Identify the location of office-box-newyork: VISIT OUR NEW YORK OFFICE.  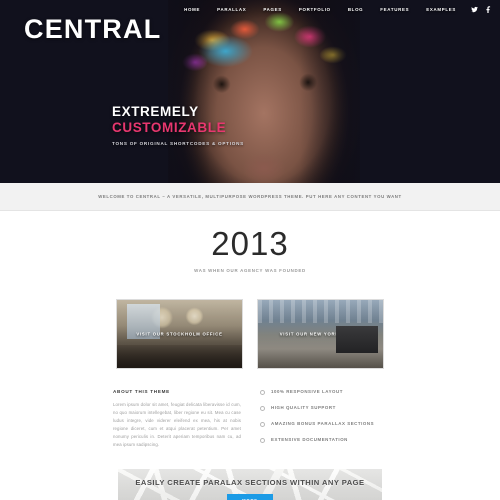
(320, 334).